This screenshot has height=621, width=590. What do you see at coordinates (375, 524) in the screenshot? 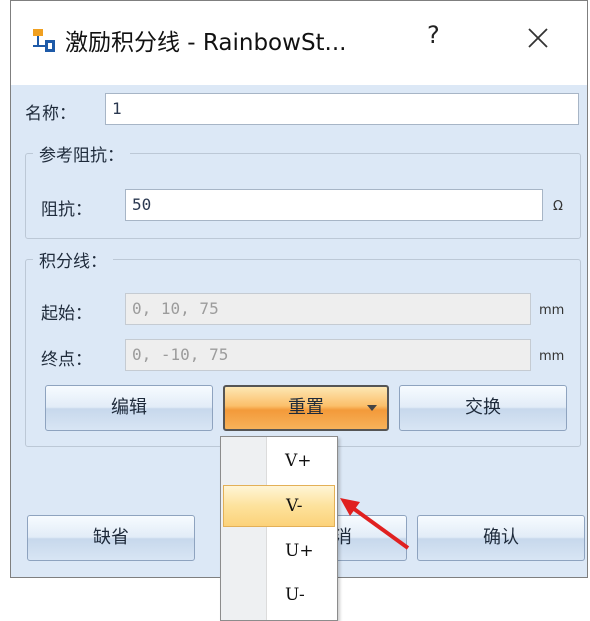
I see `annotation-arrow-icon` at bounding box center [375, 524].